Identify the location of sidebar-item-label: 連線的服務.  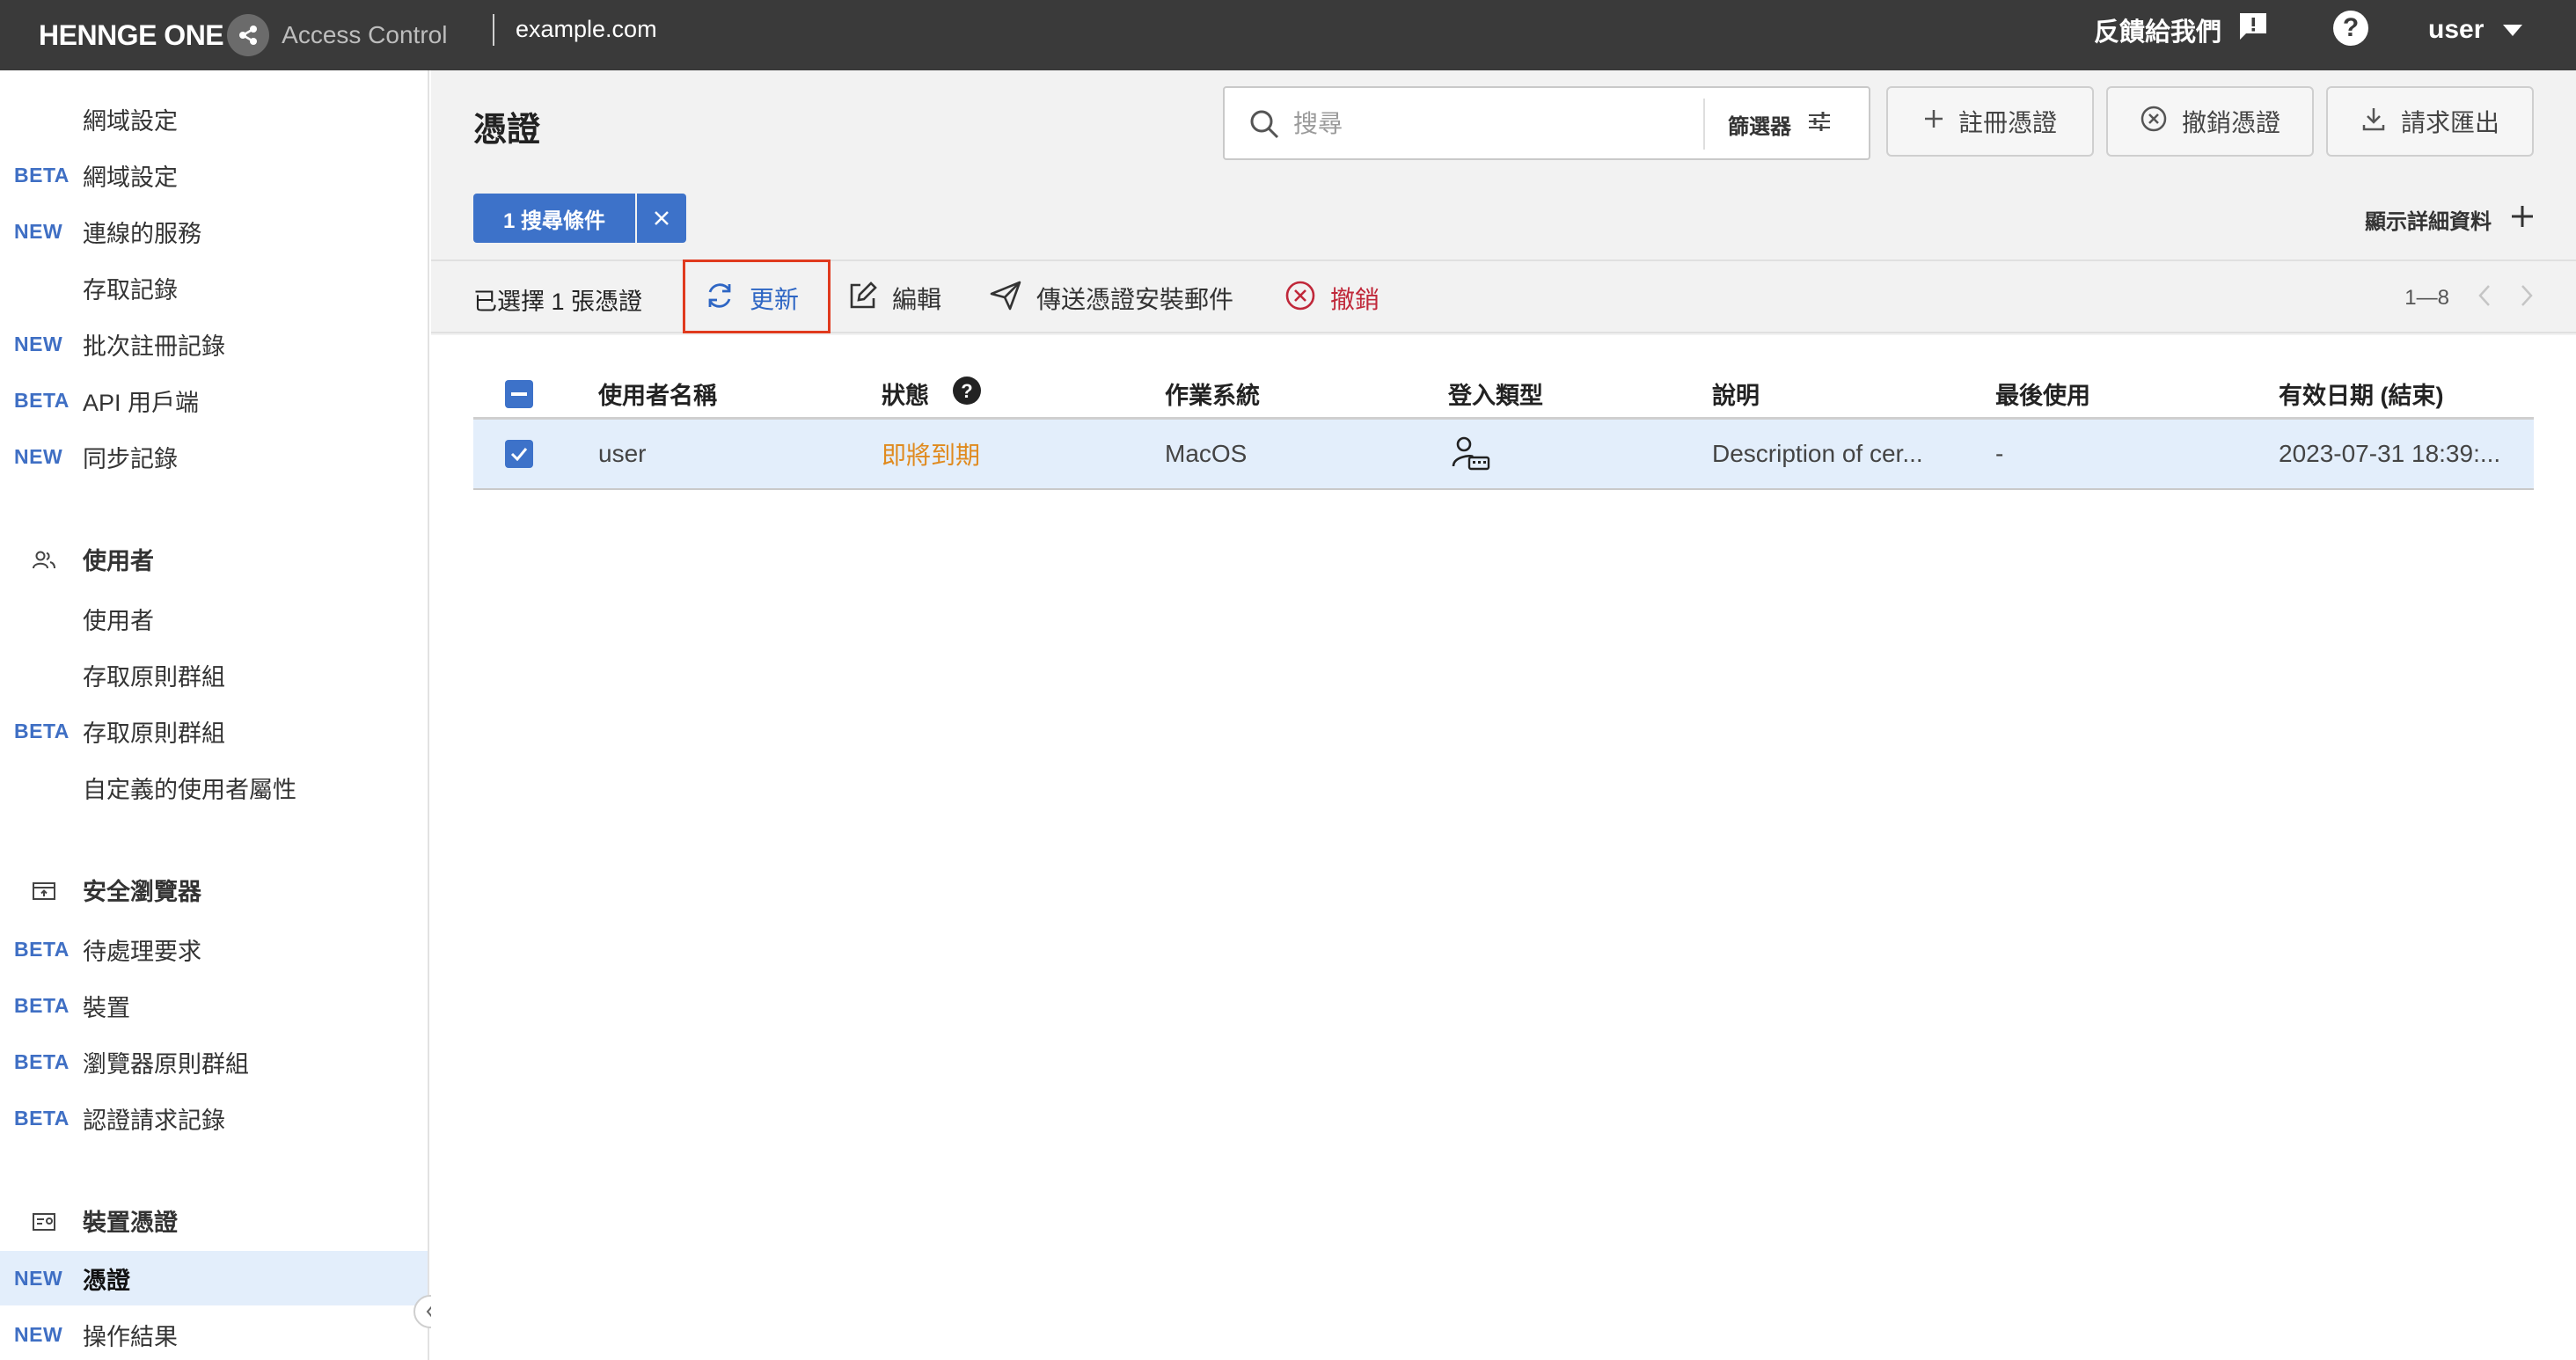
(142, 233).